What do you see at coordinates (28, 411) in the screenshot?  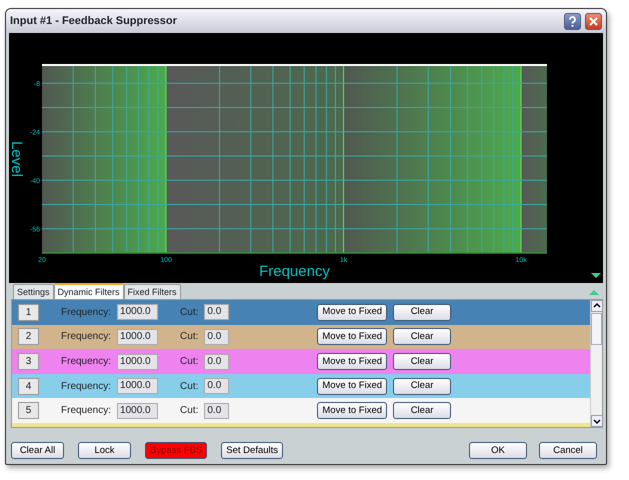 I see `row-number: 5` at bounding box center [28, 411].